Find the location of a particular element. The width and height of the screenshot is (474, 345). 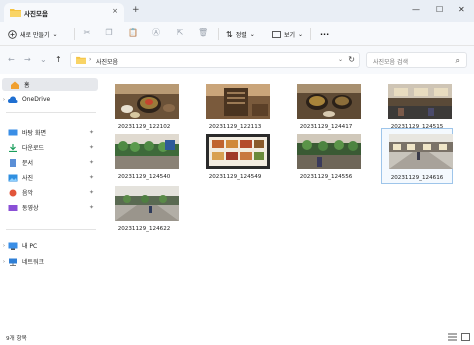

music-icon is located at coordinates (13, 192).